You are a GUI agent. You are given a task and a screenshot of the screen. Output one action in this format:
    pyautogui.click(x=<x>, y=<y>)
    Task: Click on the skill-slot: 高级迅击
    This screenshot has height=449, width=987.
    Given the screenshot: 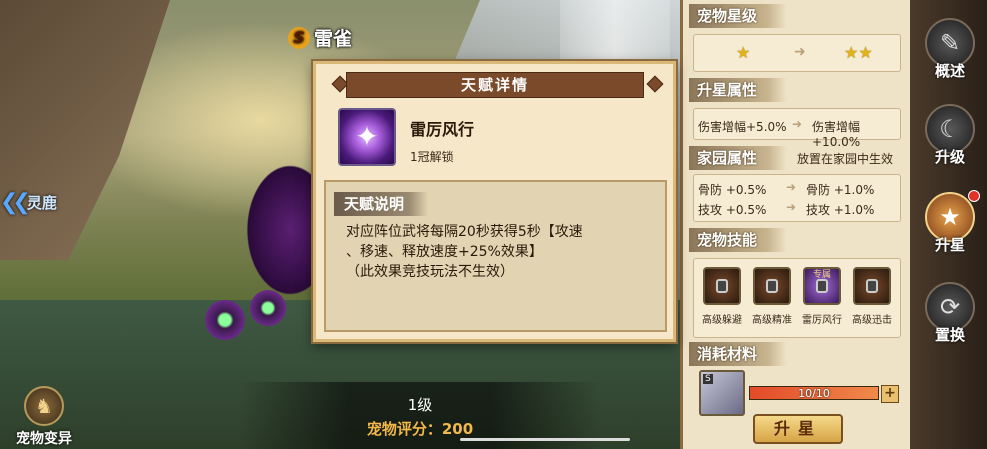 What is the action you would take?
    pyautogui.click(x=872, y=296)
    